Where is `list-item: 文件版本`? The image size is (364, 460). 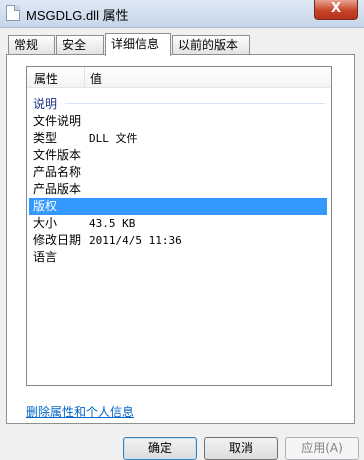 list-item: 文件版本 is located at coordinates (178, 155).